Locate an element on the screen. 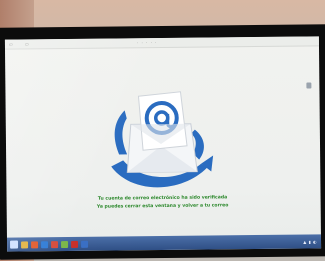  system-tray: ▲ ▮ ◐ is located at coordinates (310, 241).